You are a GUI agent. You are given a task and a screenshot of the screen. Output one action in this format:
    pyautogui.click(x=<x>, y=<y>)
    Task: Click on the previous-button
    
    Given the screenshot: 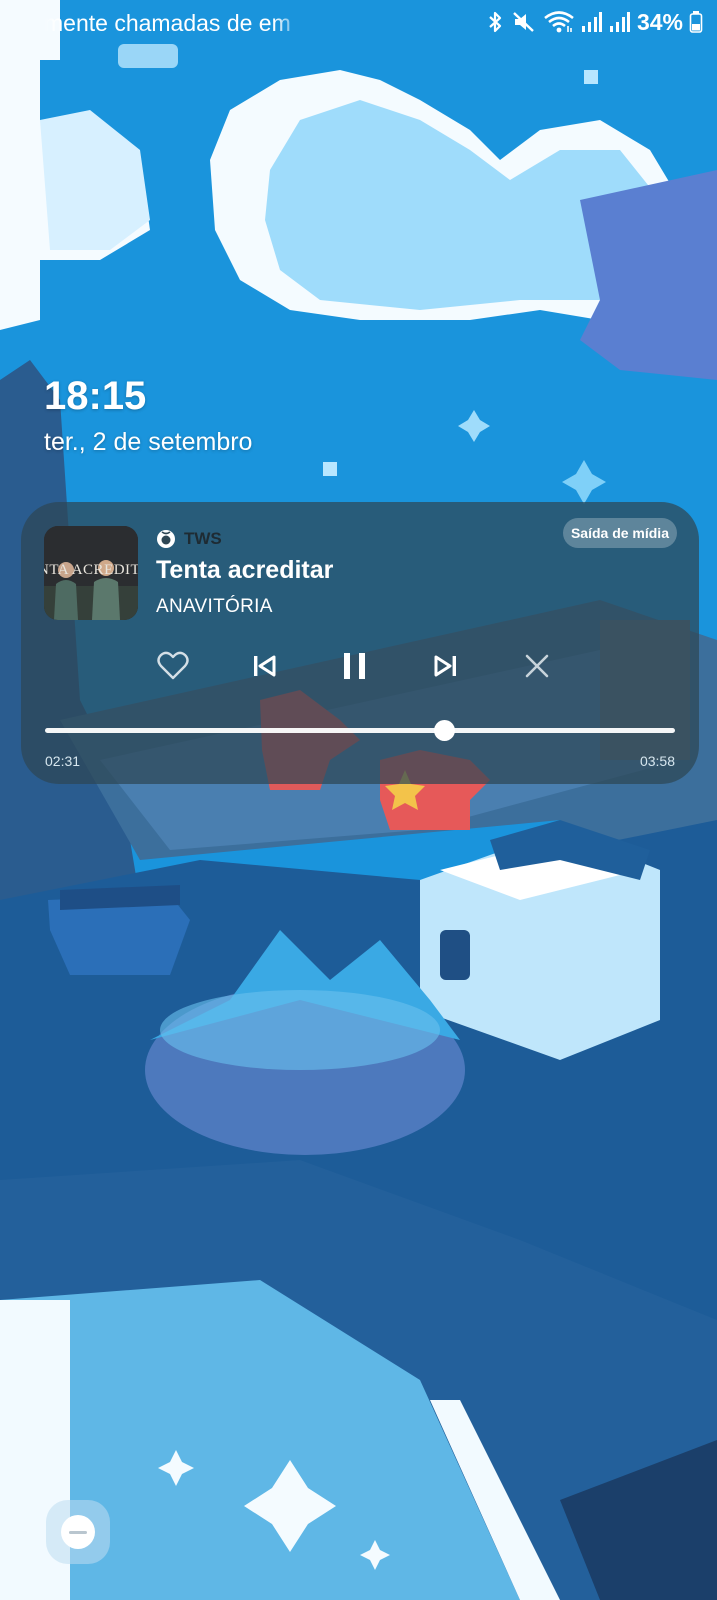 What is the action you would take?
    pyautogui.click(x=265, y=666)
    